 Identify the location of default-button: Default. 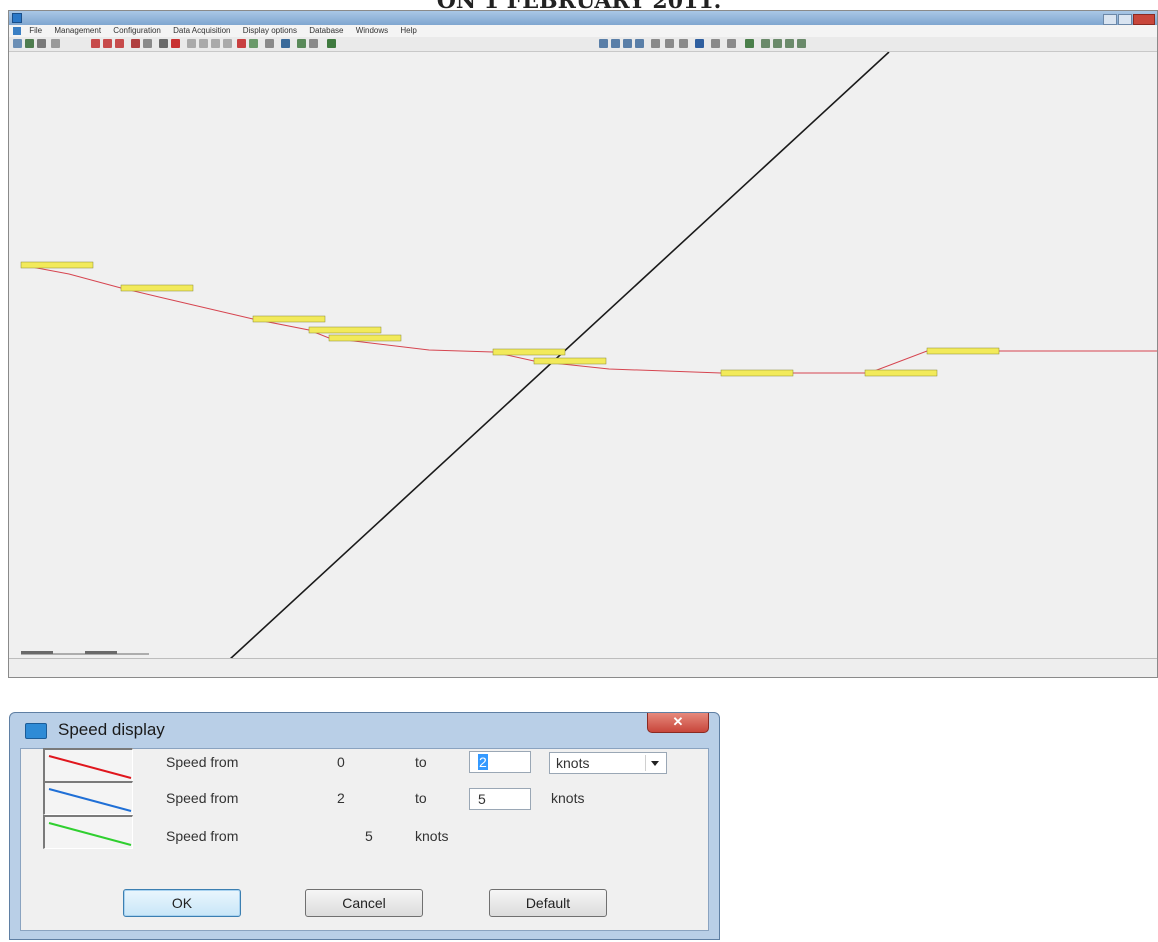
(548, 903).